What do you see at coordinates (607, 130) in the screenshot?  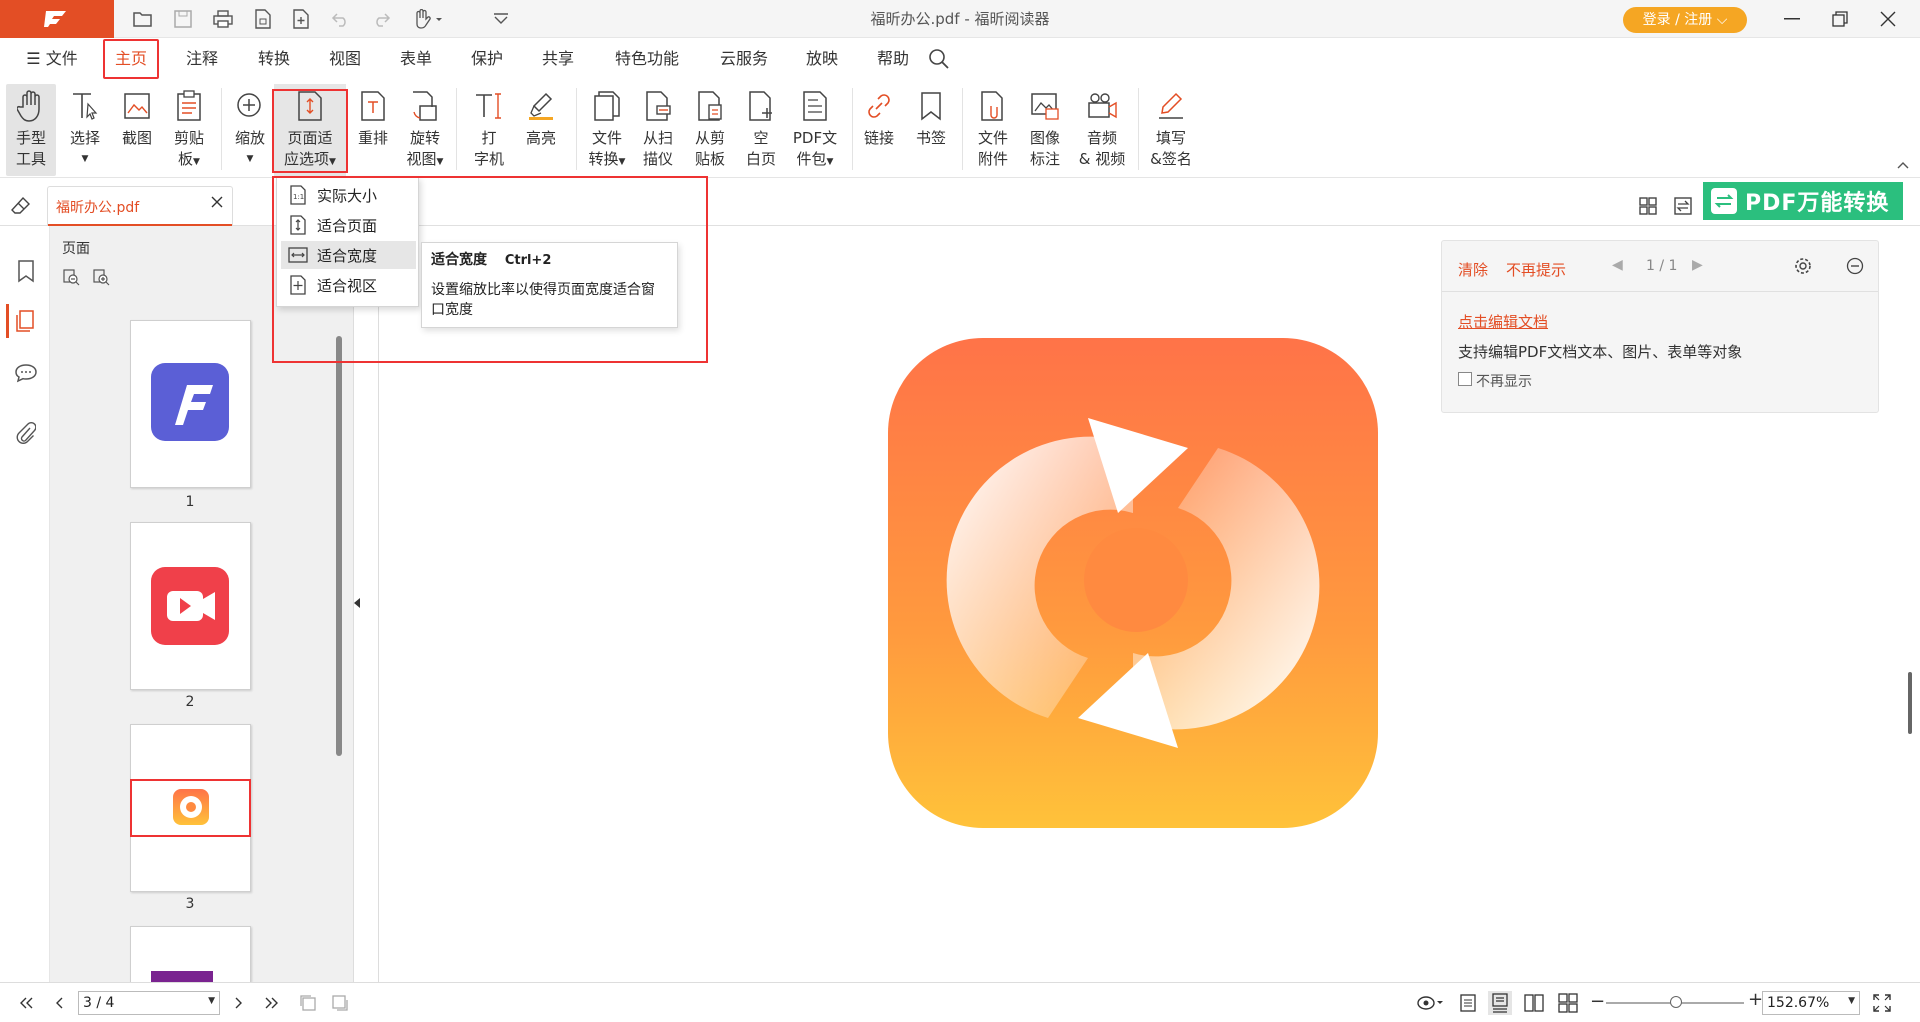 I see `file-convert-button: 文件 转换▼` at bounding box center [607, 130].